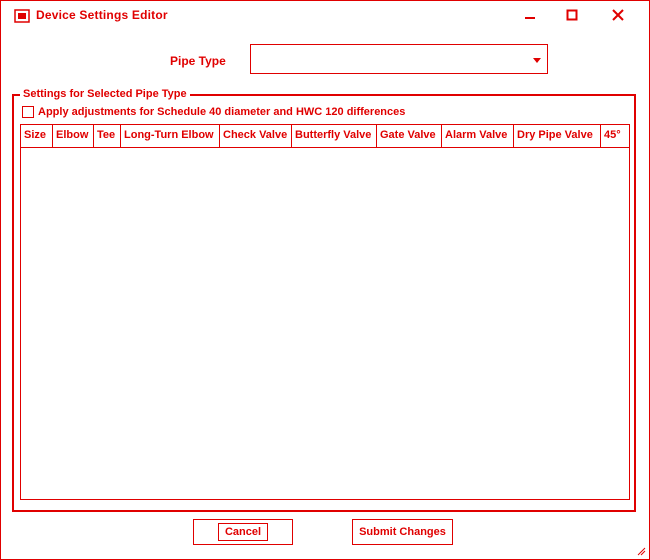 The image size is (650, 560). I want to click on chevron-down-icon, so click(537, 61).